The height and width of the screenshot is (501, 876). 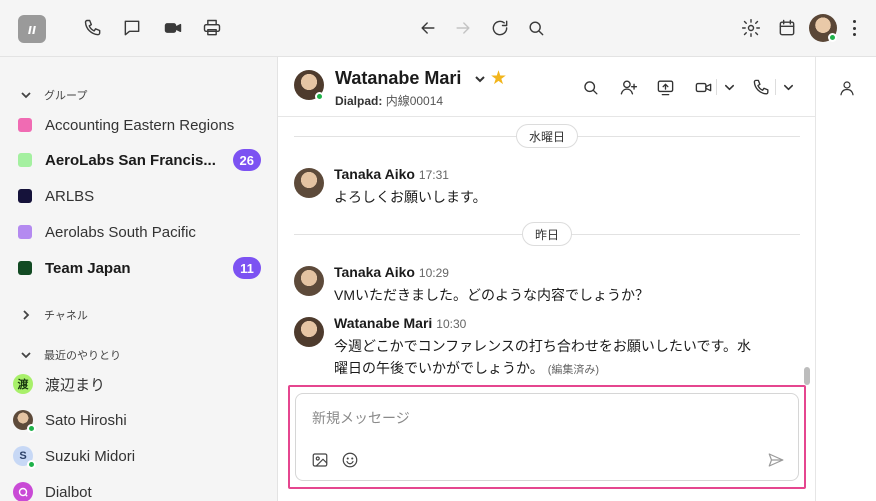 I want to click on chat-icon, so click(x=132, y=28).